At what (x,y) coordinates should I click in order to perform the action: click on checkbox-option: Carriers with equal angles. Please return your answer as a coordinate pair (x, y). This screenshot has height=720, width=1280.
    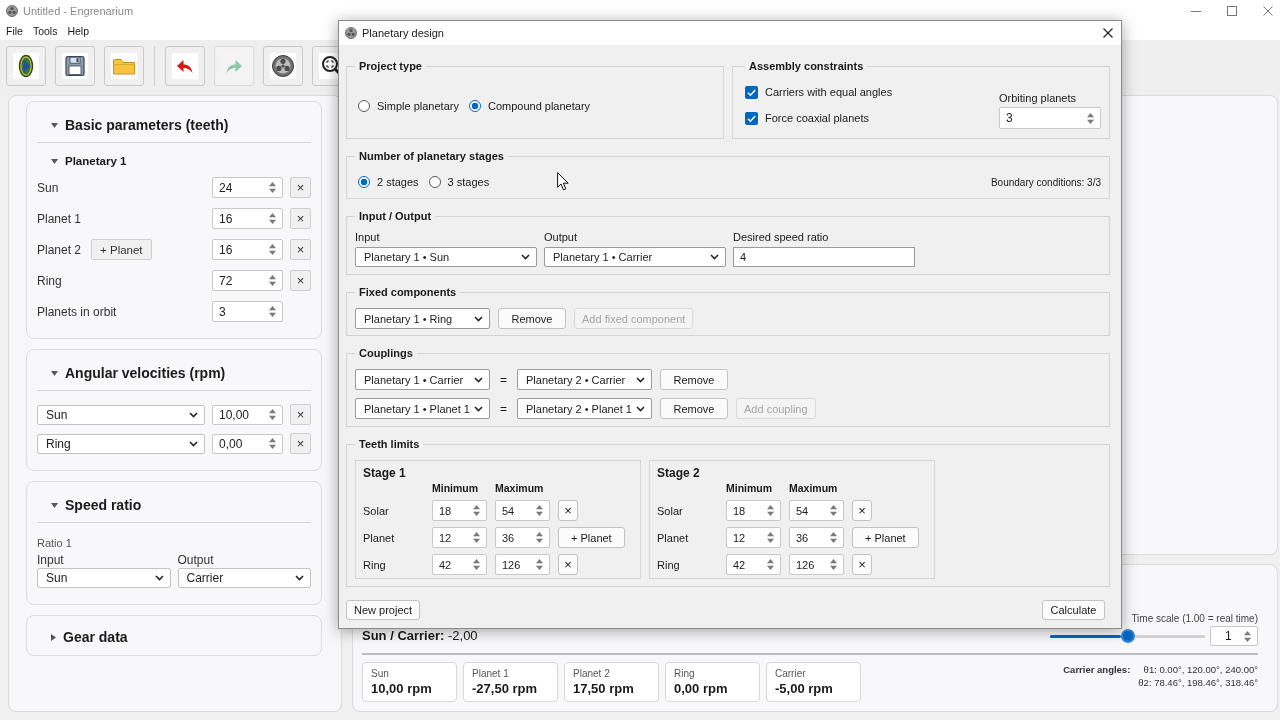
    Looking at the image, I should click on (819, 92).